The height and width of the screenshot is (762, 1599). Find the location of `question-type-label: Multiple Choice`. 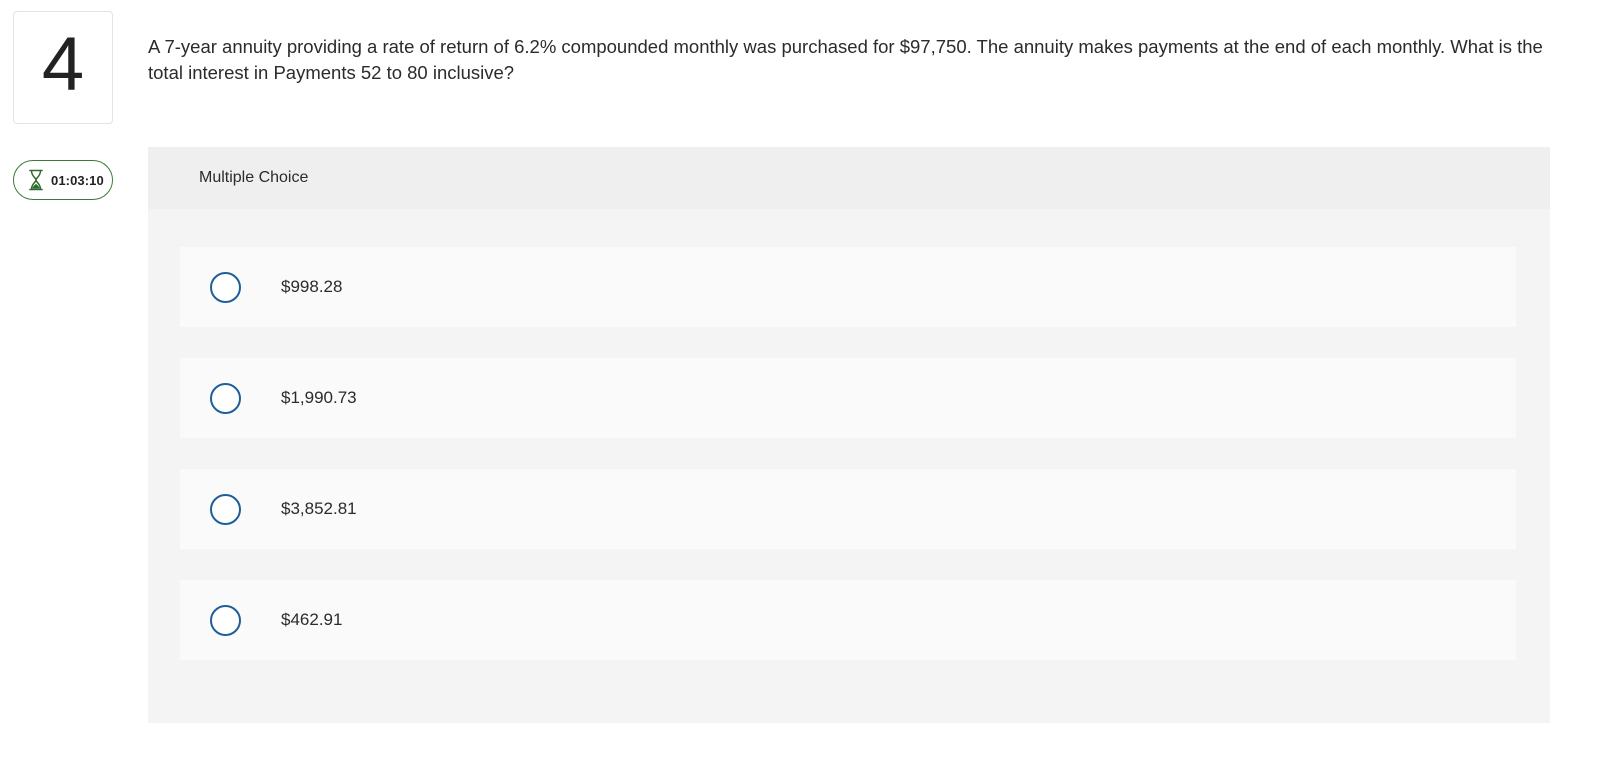

question-type-label: Multiple Choice is located at coordinates (254, 177).